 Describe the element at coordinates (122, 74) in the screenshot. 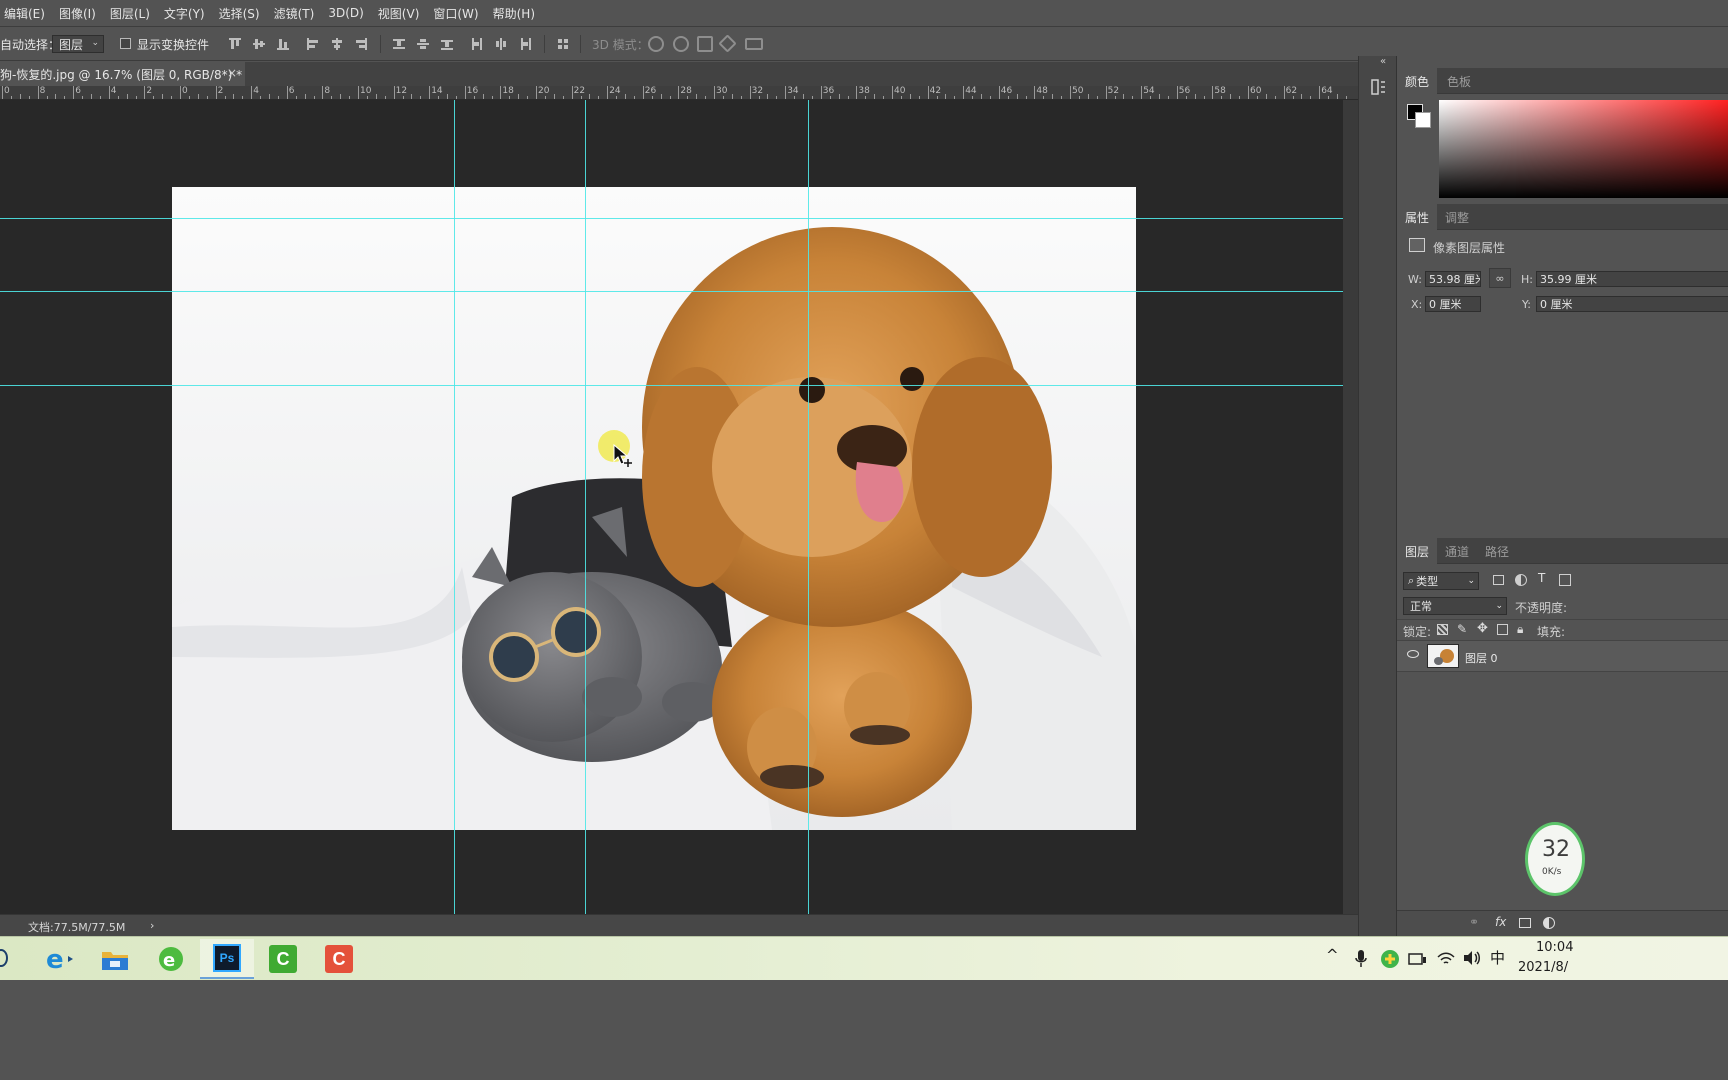

I see `document-tab: 狗-恢复的.jpg @ 16.7% (图层 0, RGB/8*) * ×` at that location.